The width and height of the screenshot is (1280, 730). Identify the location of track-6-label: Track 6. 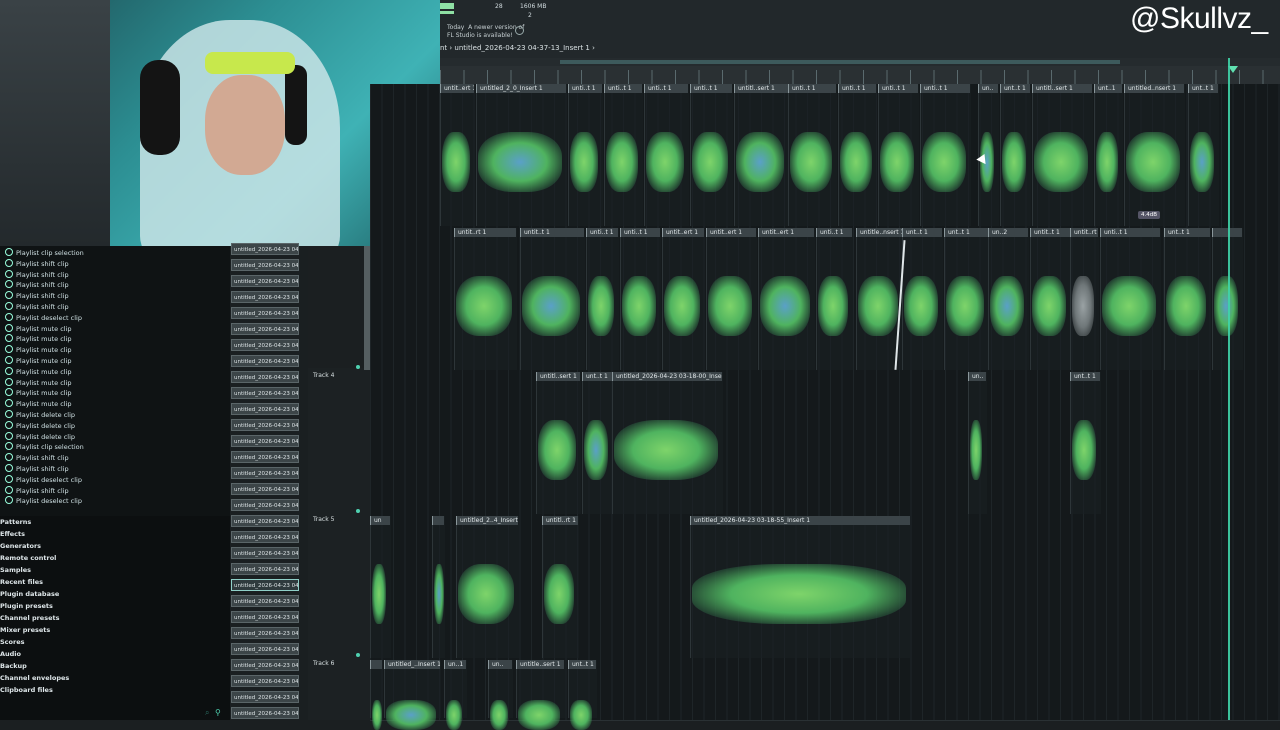
(323, 663).